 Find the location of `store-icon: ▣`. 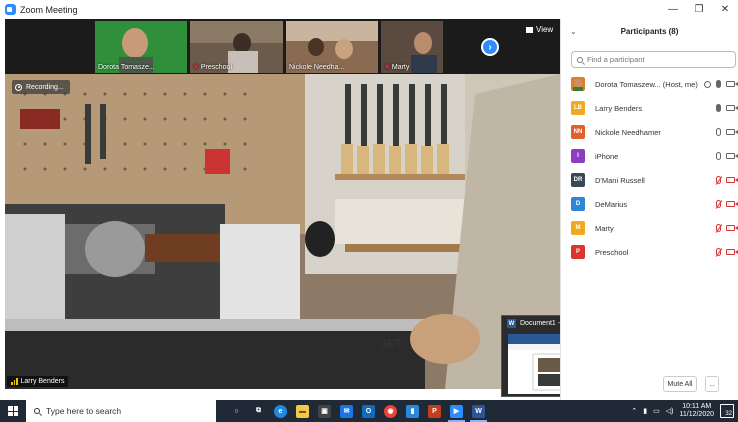

store-icon: ▣ is located at coordinates (324, 411).